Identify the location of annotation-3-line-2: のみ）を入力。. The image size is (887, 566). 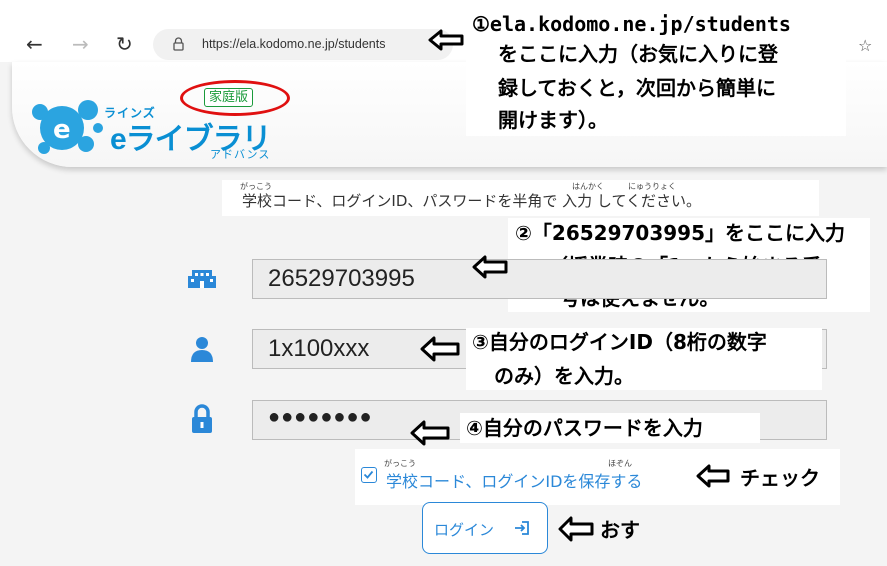
(564, 376).